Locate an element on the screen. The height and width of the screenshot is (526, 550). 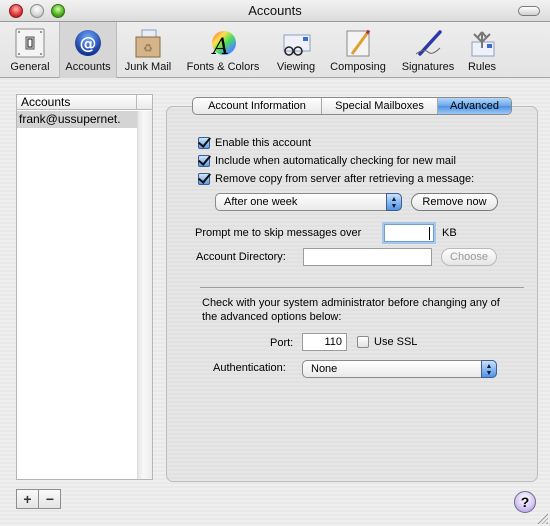
accounts-column-header: Accounts is located at coordinates (77, 102).